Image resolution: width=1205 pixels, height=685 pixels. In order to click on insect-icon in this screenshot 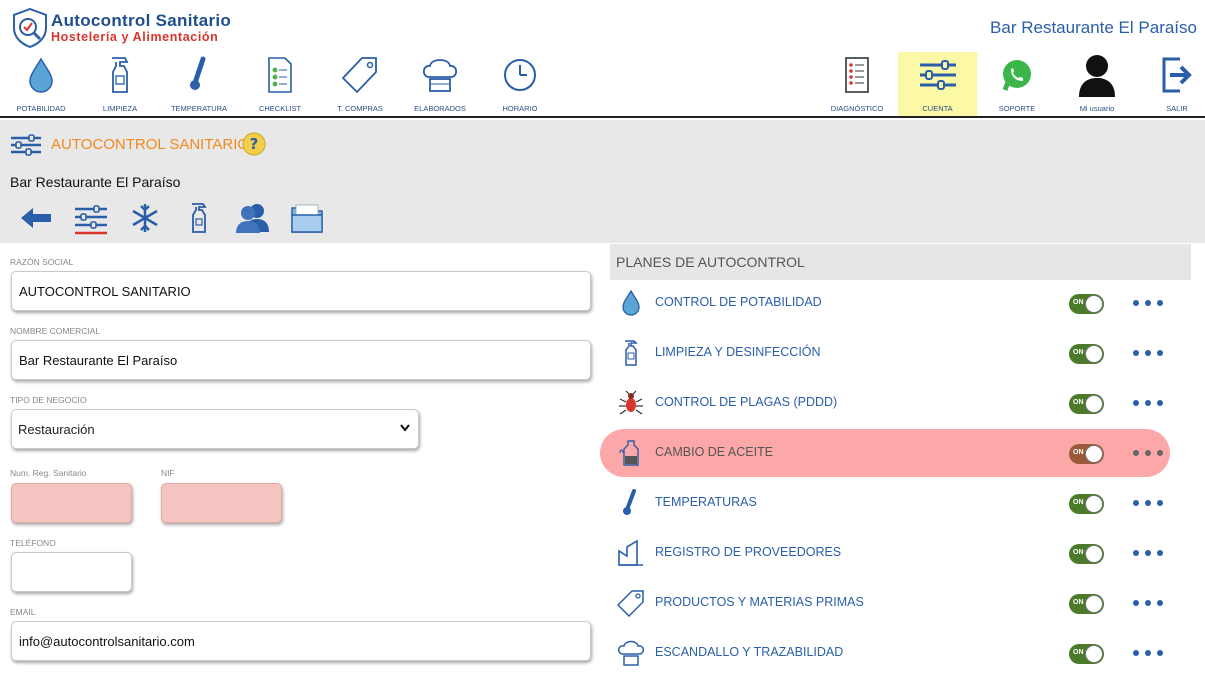, I will do `click(631, 402)`.